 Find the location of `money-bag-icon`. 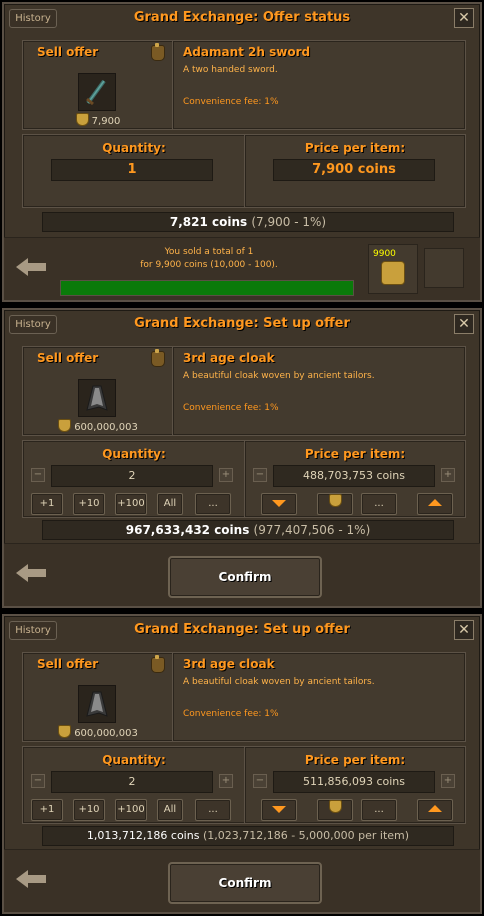

money-bag-icon is located at coordinates (158, 358).